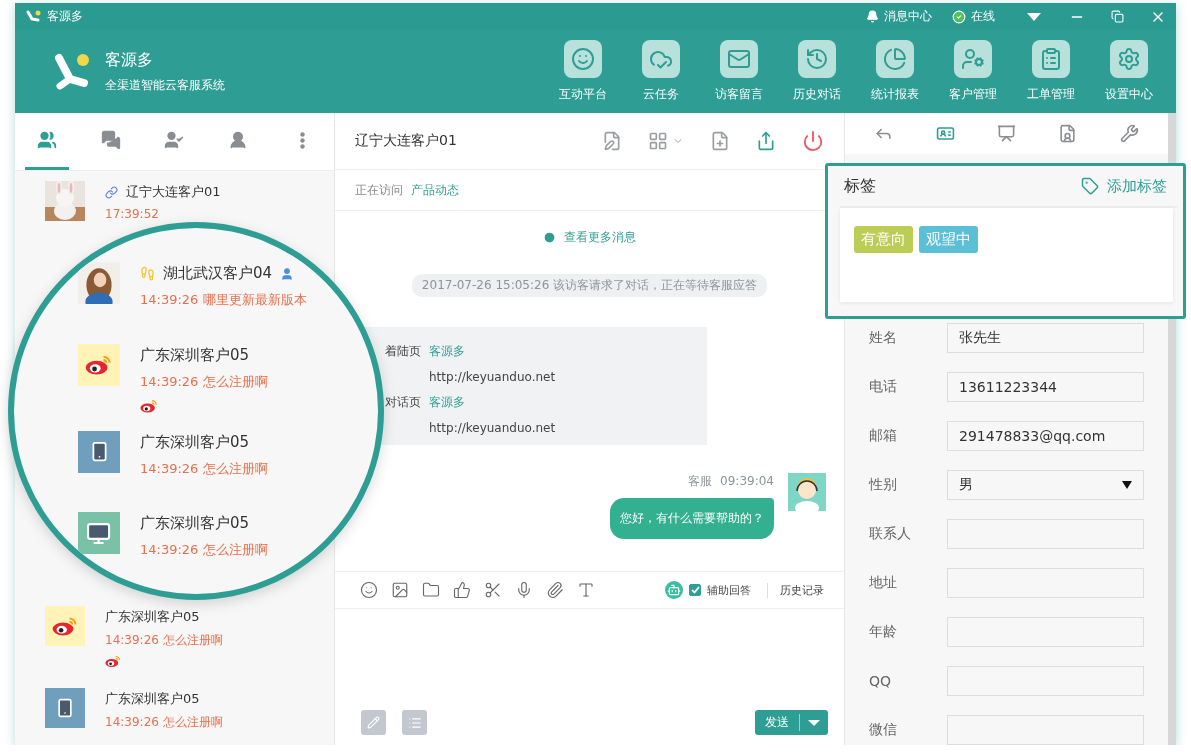 Image resolution: width=1191 pixels, height=752 pixels. I want to click on field-label: 电话, so click(883, 387).